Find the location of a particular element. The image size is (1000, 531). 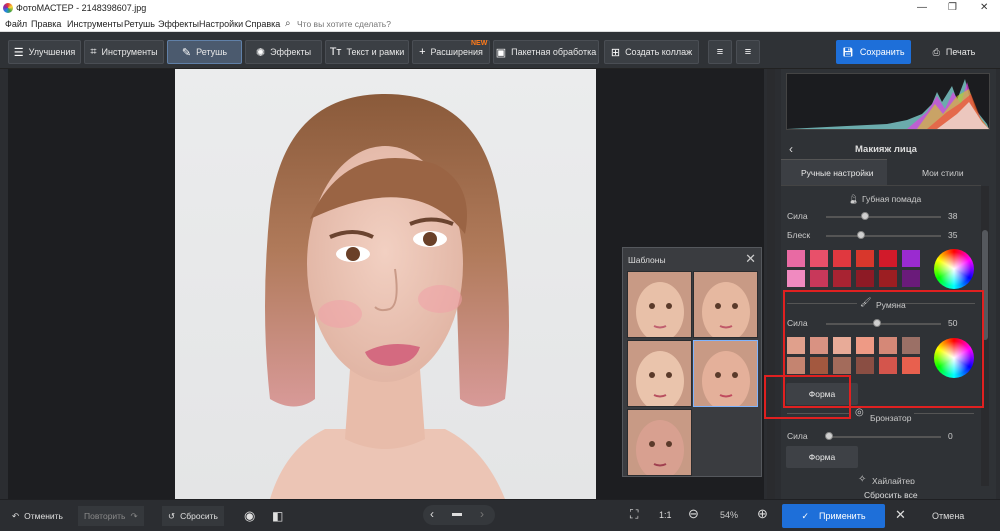

lipstick-strength-slider is located at coordinates (883, 217).